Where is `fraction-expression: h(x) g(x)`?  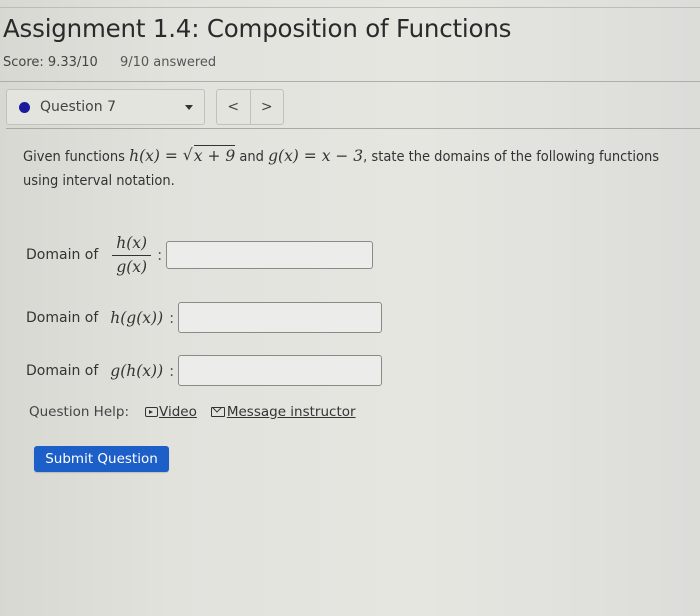 fraction-expression: h(x) g(x) is located at coordinates (132, 255).